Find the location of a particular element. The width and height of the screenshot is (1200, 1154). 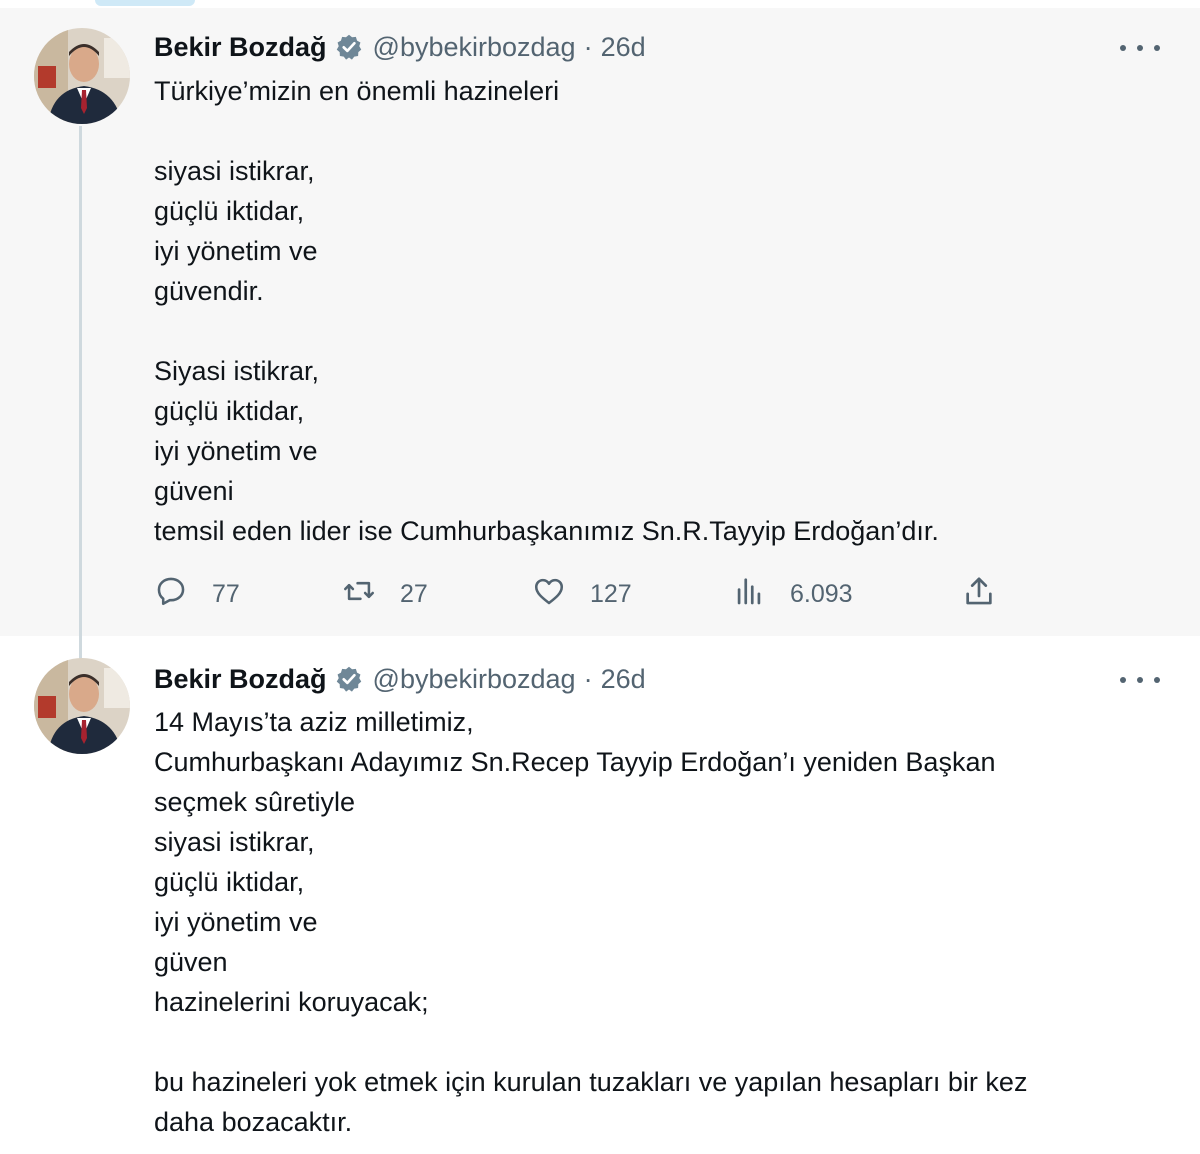

like-icon is located at coordinates (549, 594).